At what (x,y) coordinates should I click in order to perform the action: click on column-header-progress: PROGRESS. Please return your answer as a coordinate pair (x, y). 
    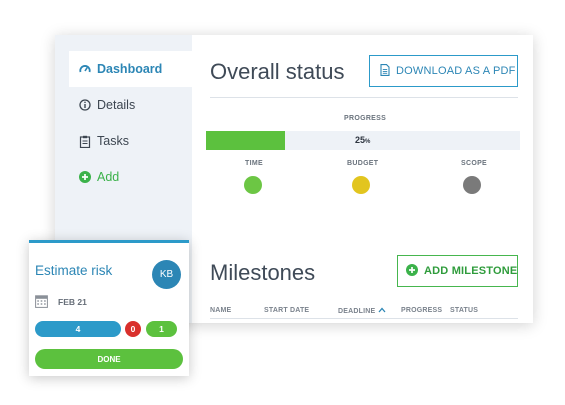
    Looking at the image, I should click on (421, 310).